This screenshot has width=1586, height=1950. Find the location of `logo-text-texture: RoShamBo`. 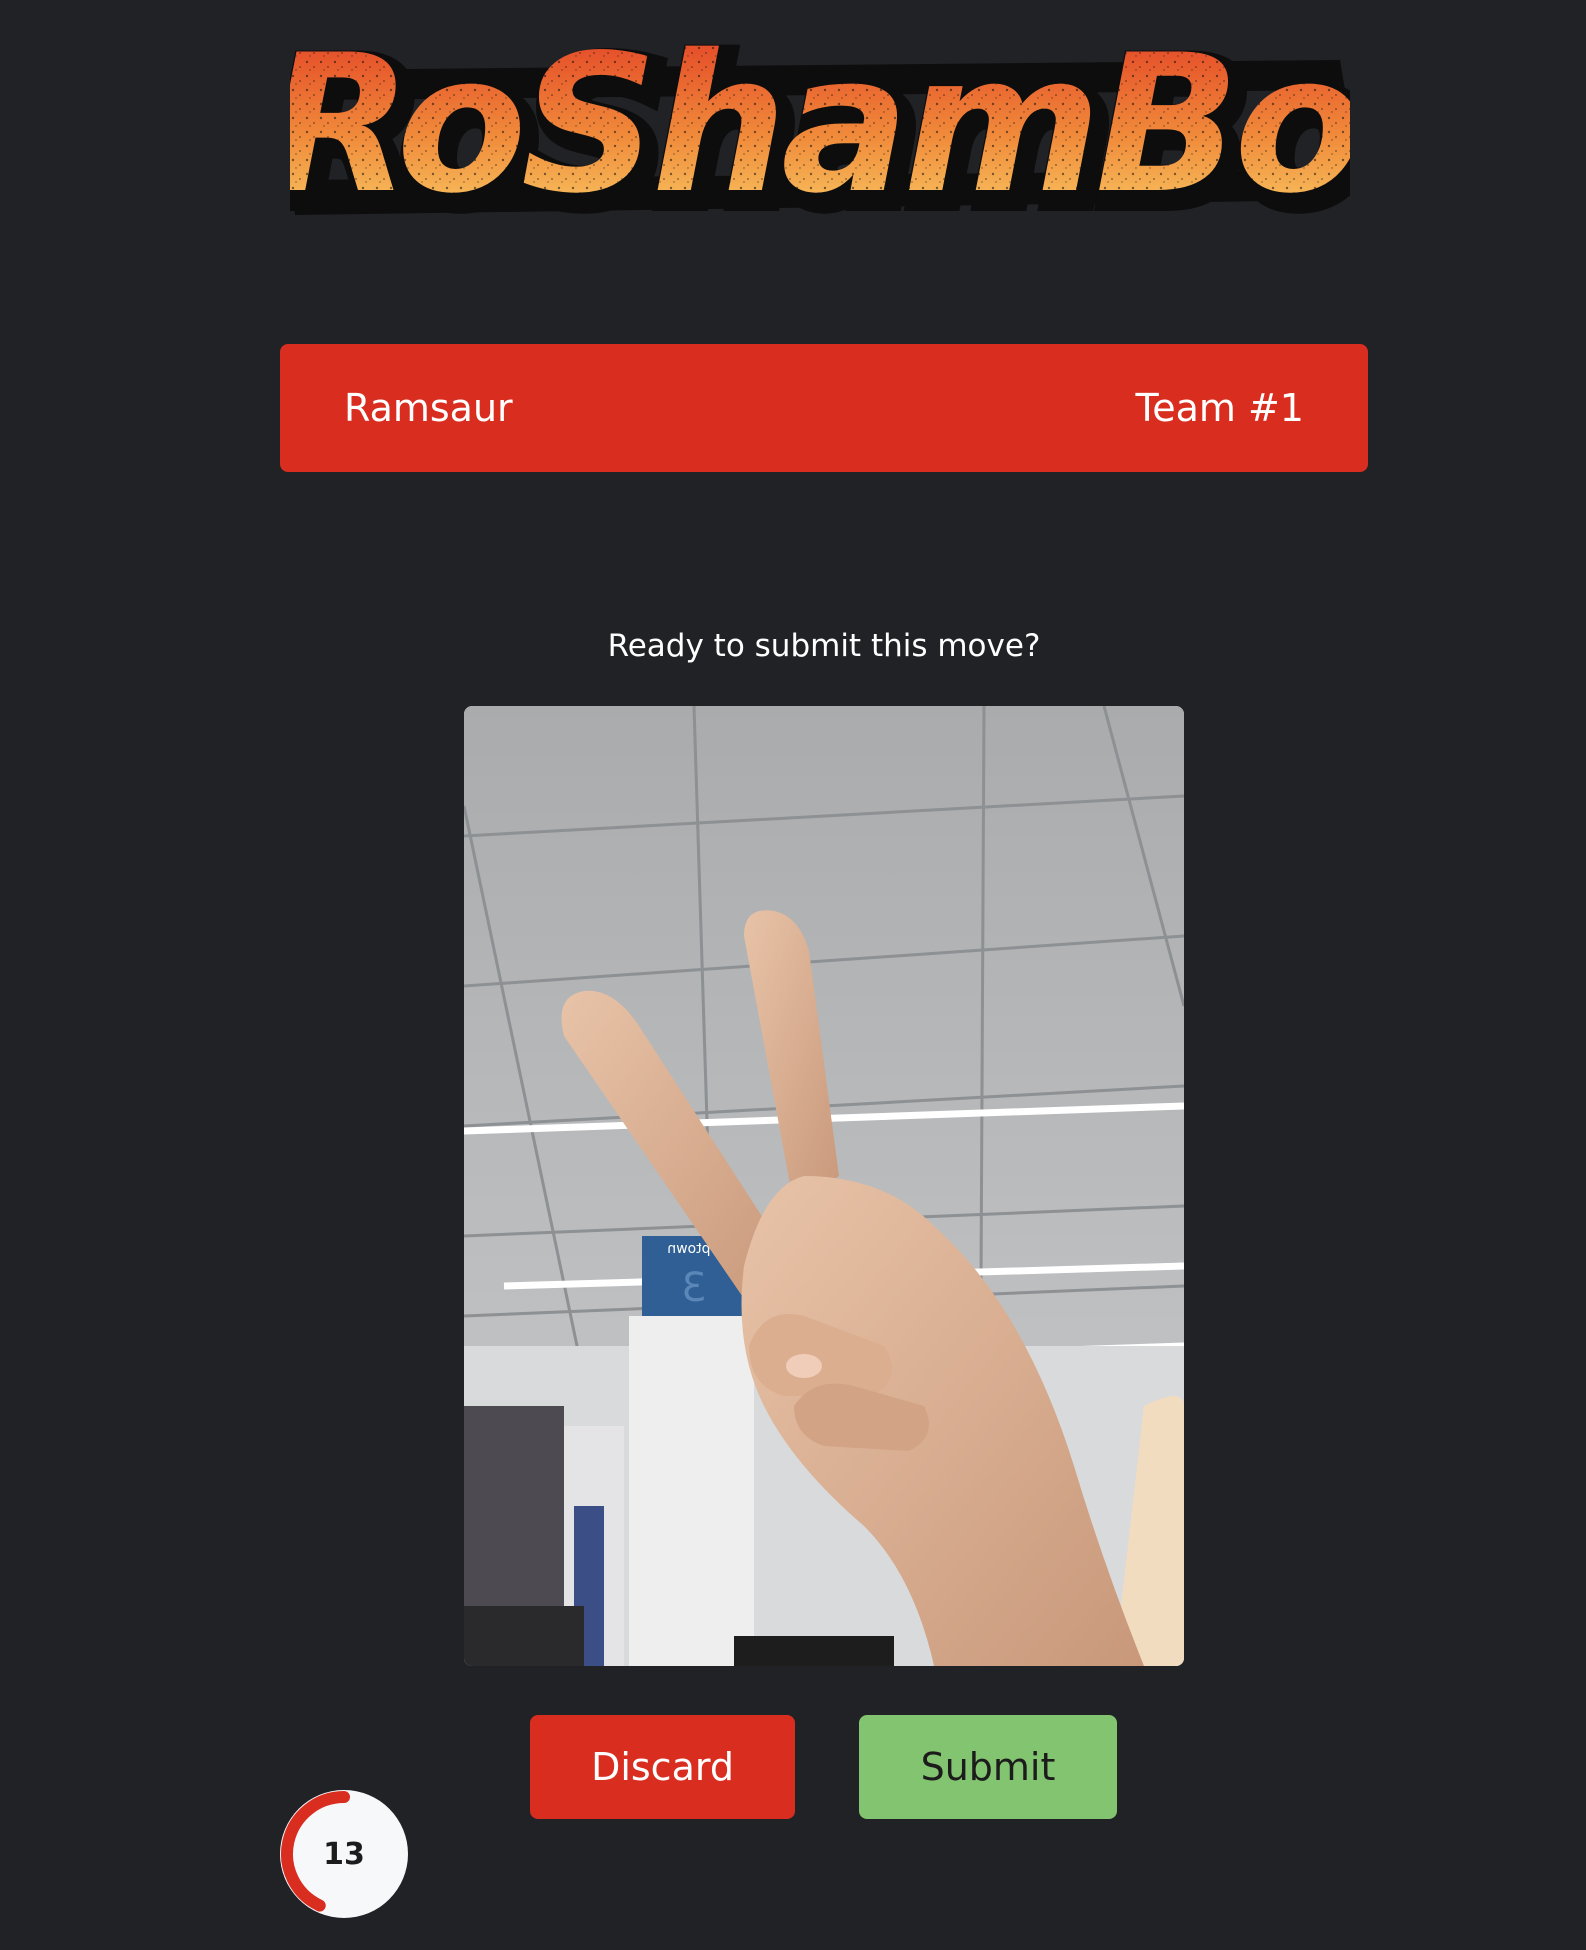

logo-text-texture: RoShamBo is located at coordinates (820, 132).